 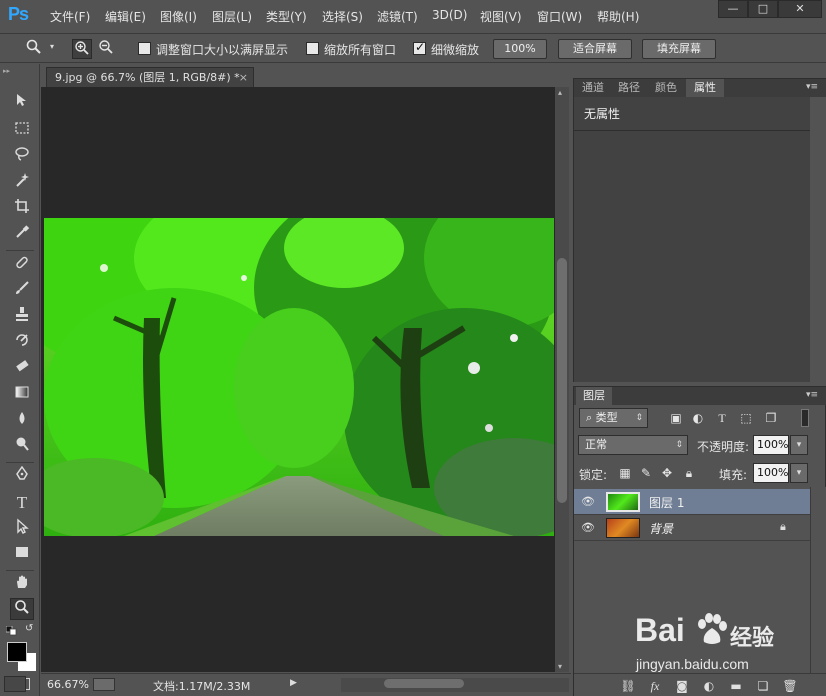 What do you see at coordinates (222, 50) in the screenshot?
I see `resize-windows-label: 调整窗口大小以满屏显示` at bounding box center [222, 50].